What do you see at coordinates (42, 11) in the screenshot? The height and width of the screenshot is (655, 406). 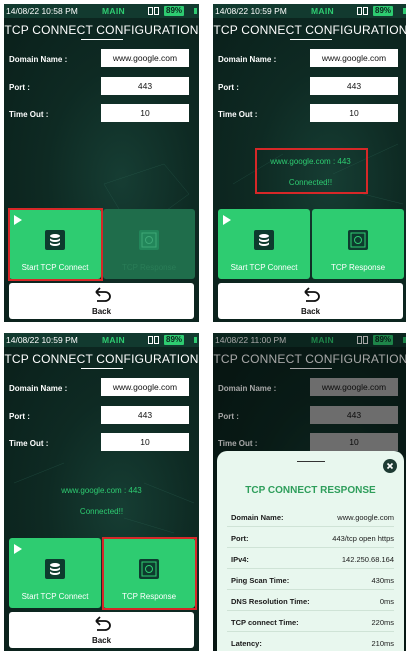 I see `clock-text: 14/08/22 10:58 PM` at bounding box center [42, 11].